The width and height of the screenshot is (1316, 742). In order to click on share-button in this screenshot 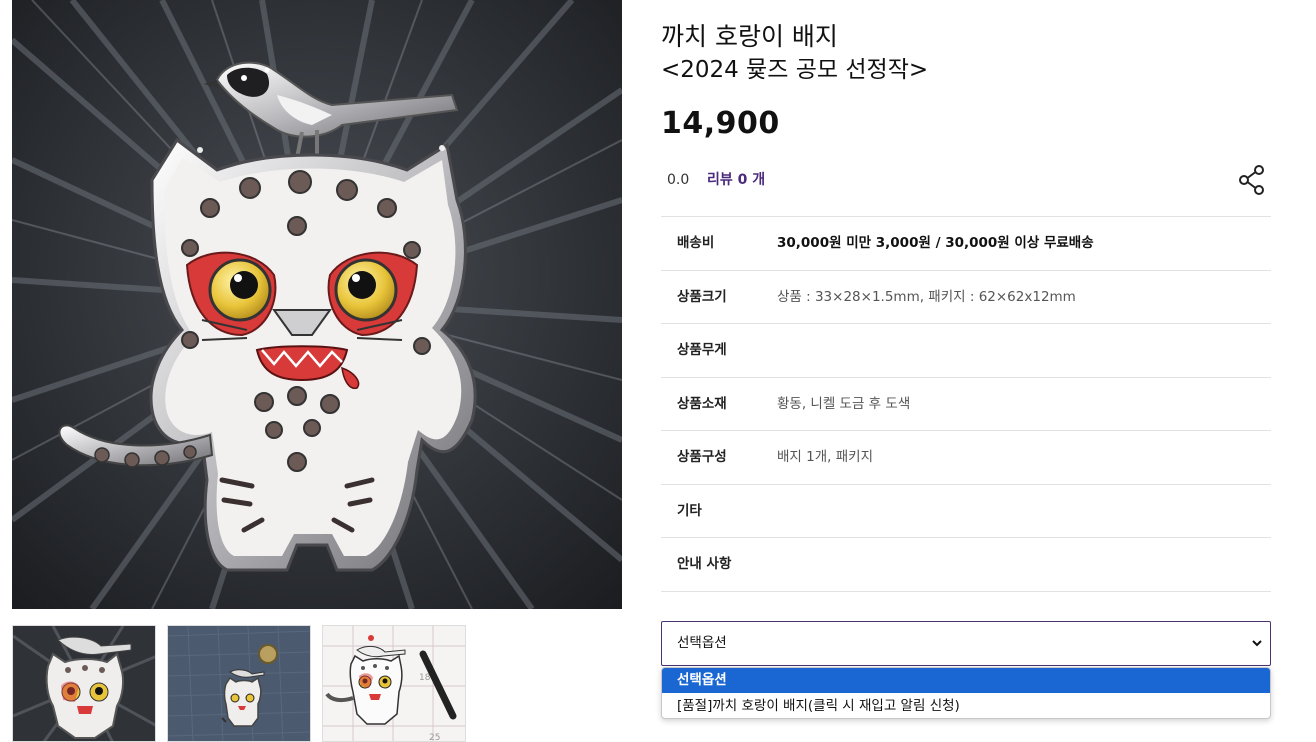, I will do `click(1253, 180)`.